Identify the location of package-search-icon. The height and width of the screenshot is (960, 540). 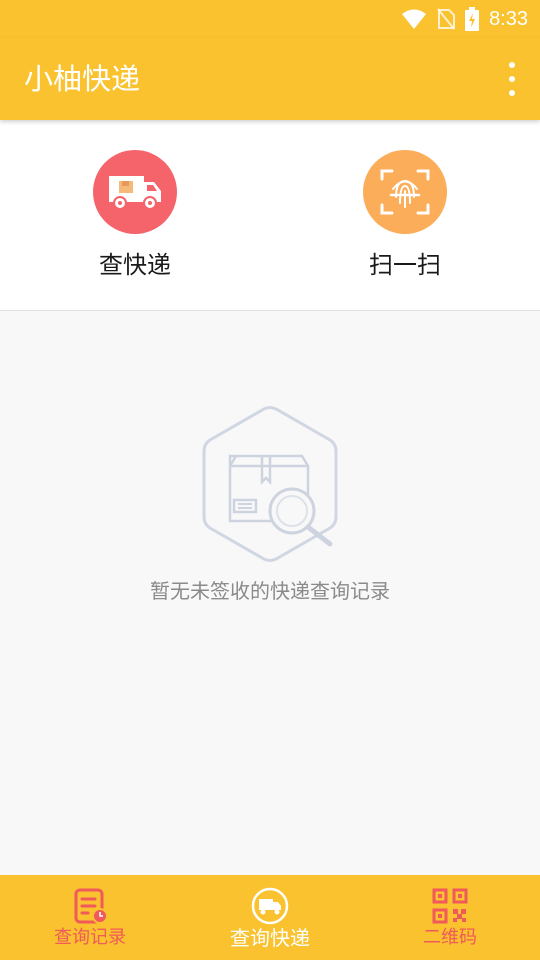
(270, 484).